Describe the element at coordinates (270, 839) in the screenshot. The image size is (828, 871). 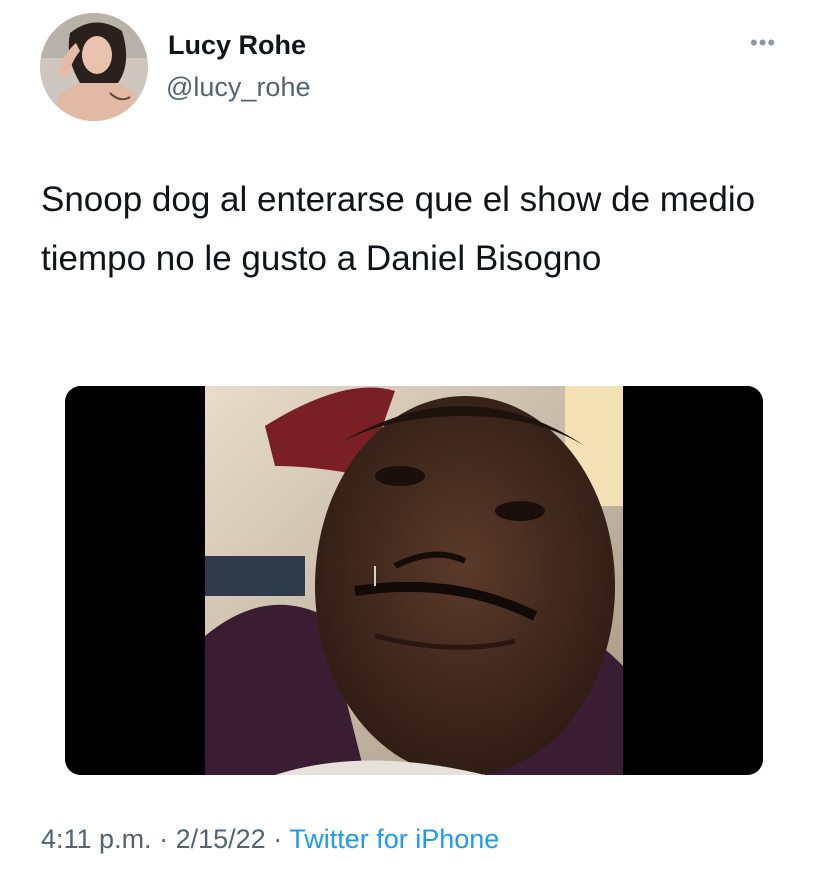
I see `tweet-meta: 4:11 p.m. · 2/15/22 · Twitter for iPhone` at that location.